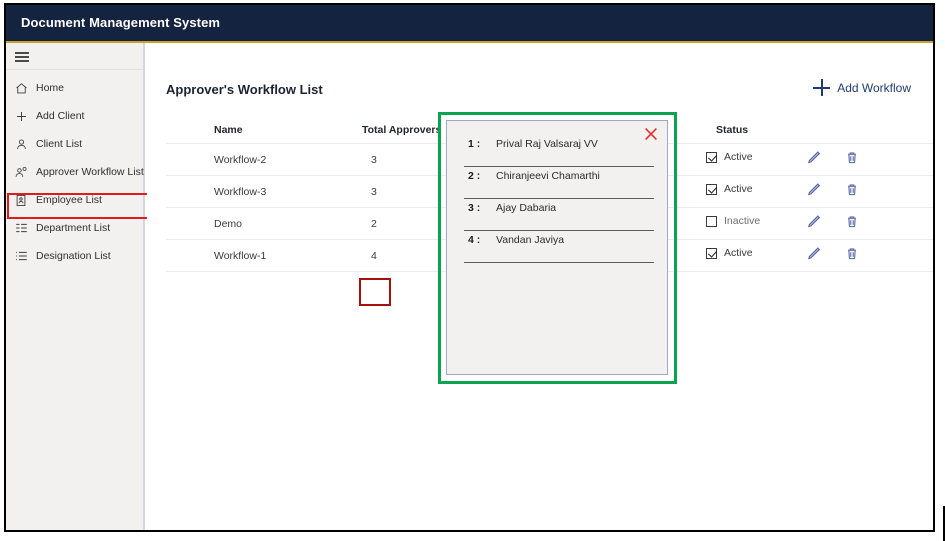 This screenshot has width=945, height=541. I want to click on status-label: Inactive, so click(742, 221).